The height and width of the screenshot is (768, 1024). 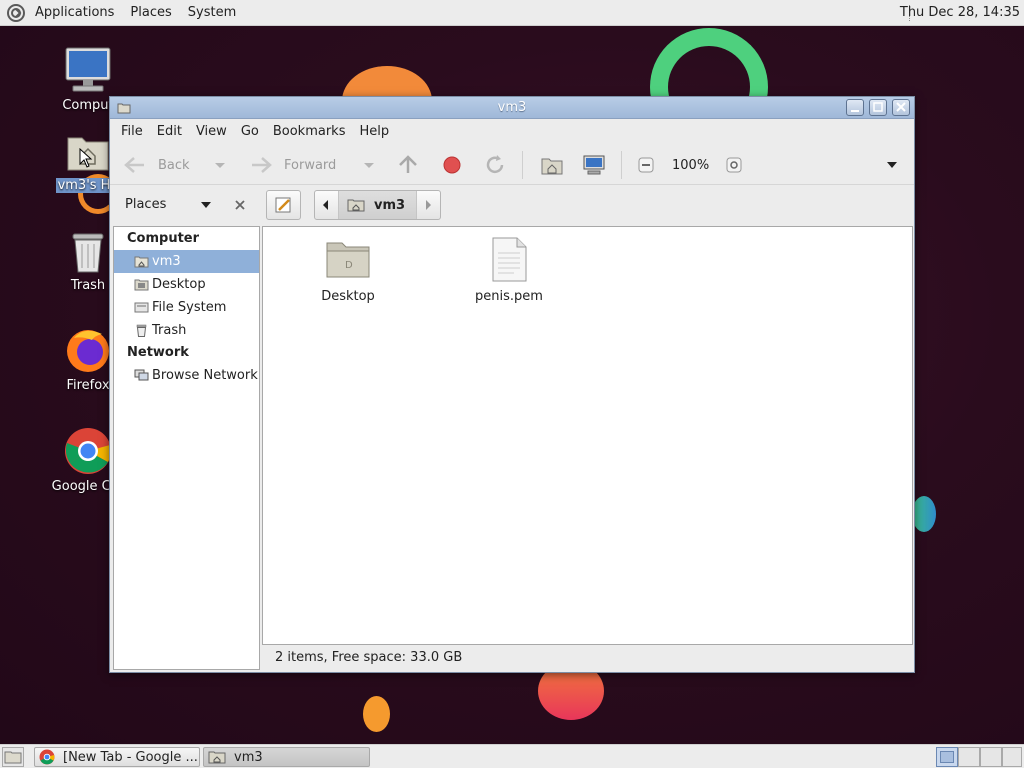 I want to click on back-history-dropdown, so click(x=220, y=165).